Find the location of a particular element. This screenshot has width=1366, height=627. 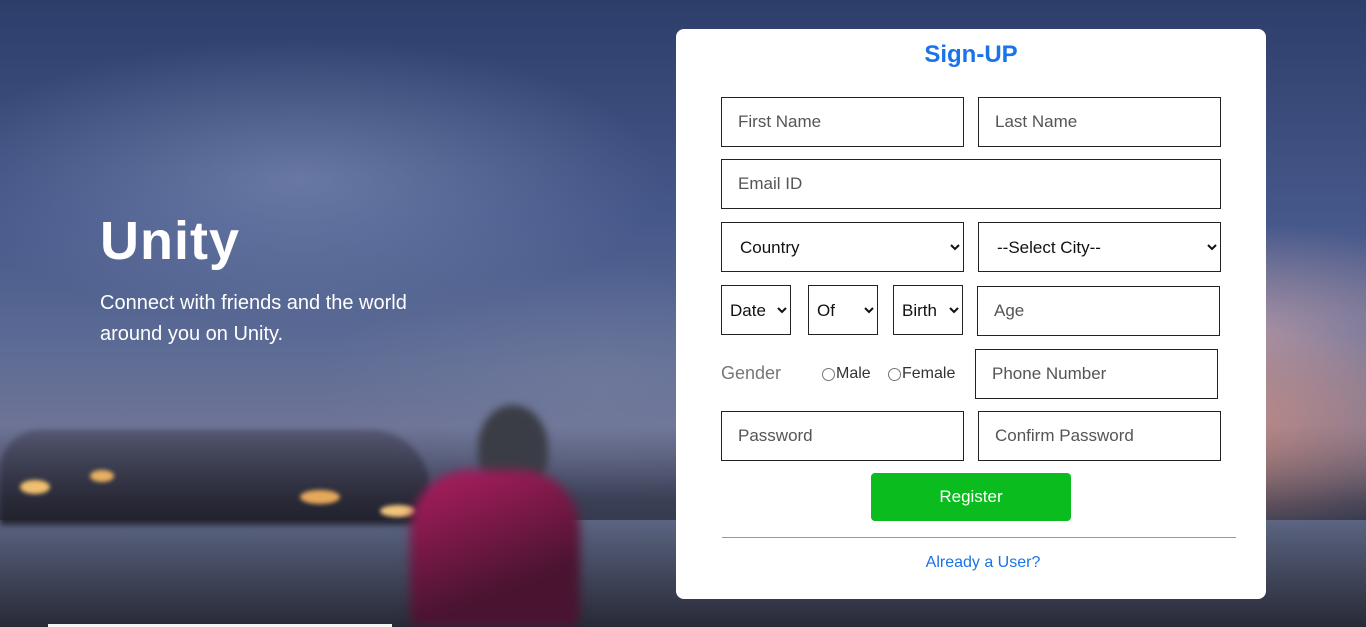

gender-female-option: Female is located at coordinates (921, 374).